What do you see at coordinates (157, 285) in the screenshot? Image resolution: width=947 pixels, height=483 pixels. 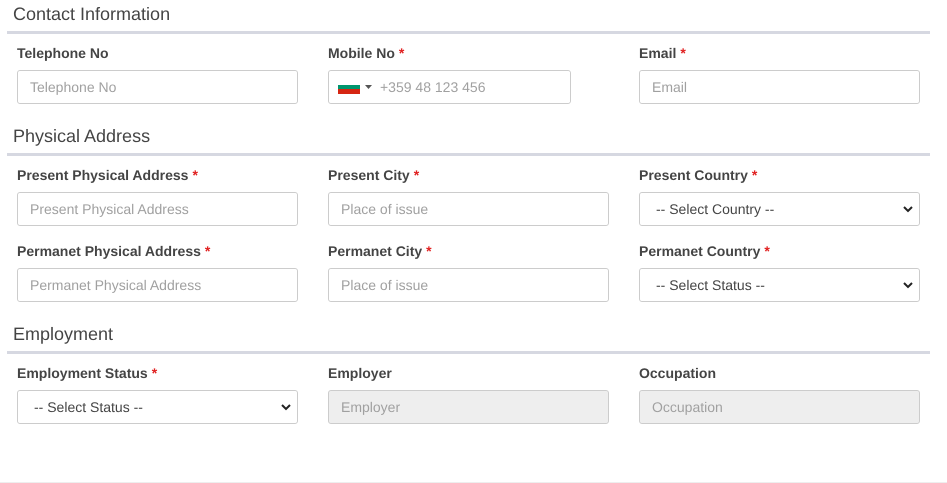 I see `input-field: Permanet Physical Address` at bounding box center [157, 285].